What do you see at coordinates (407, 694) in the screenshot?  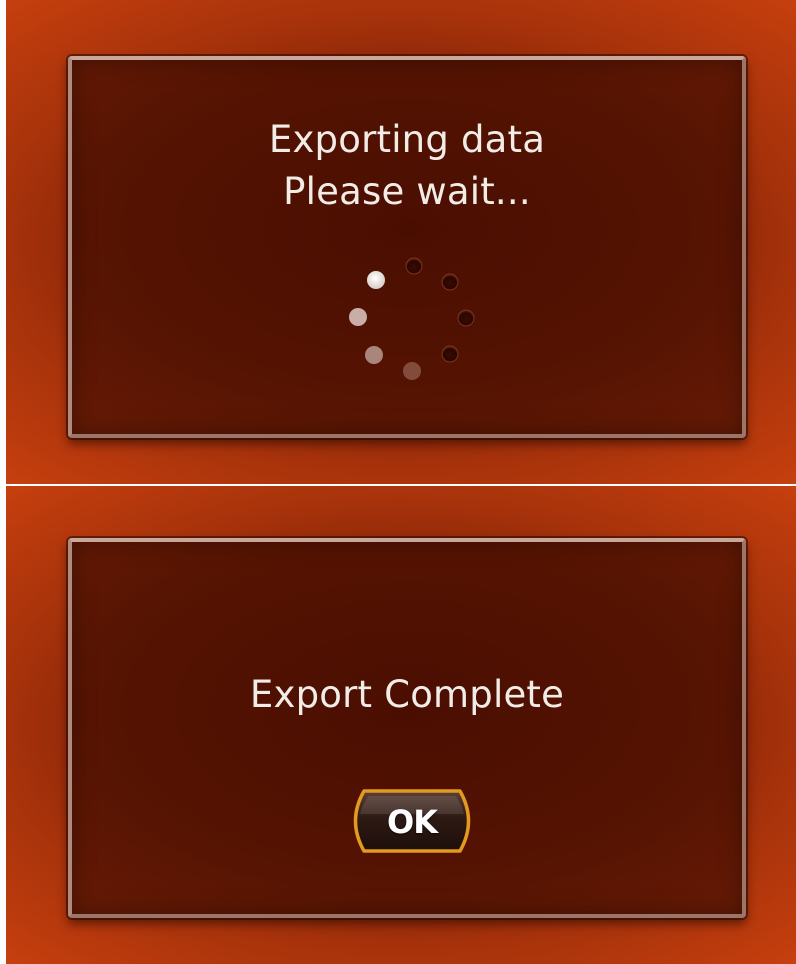 I see `export-complete-text: Export Complete` at bounding box center [407, 694].